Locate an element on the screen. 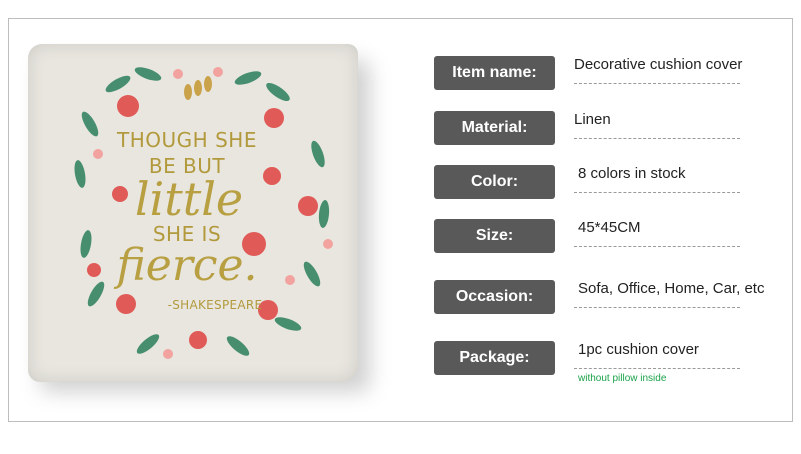 Image resolution: width=801 pixels, height=454 pixels. quote-line: fierce. is located at coordinates (187, 265).